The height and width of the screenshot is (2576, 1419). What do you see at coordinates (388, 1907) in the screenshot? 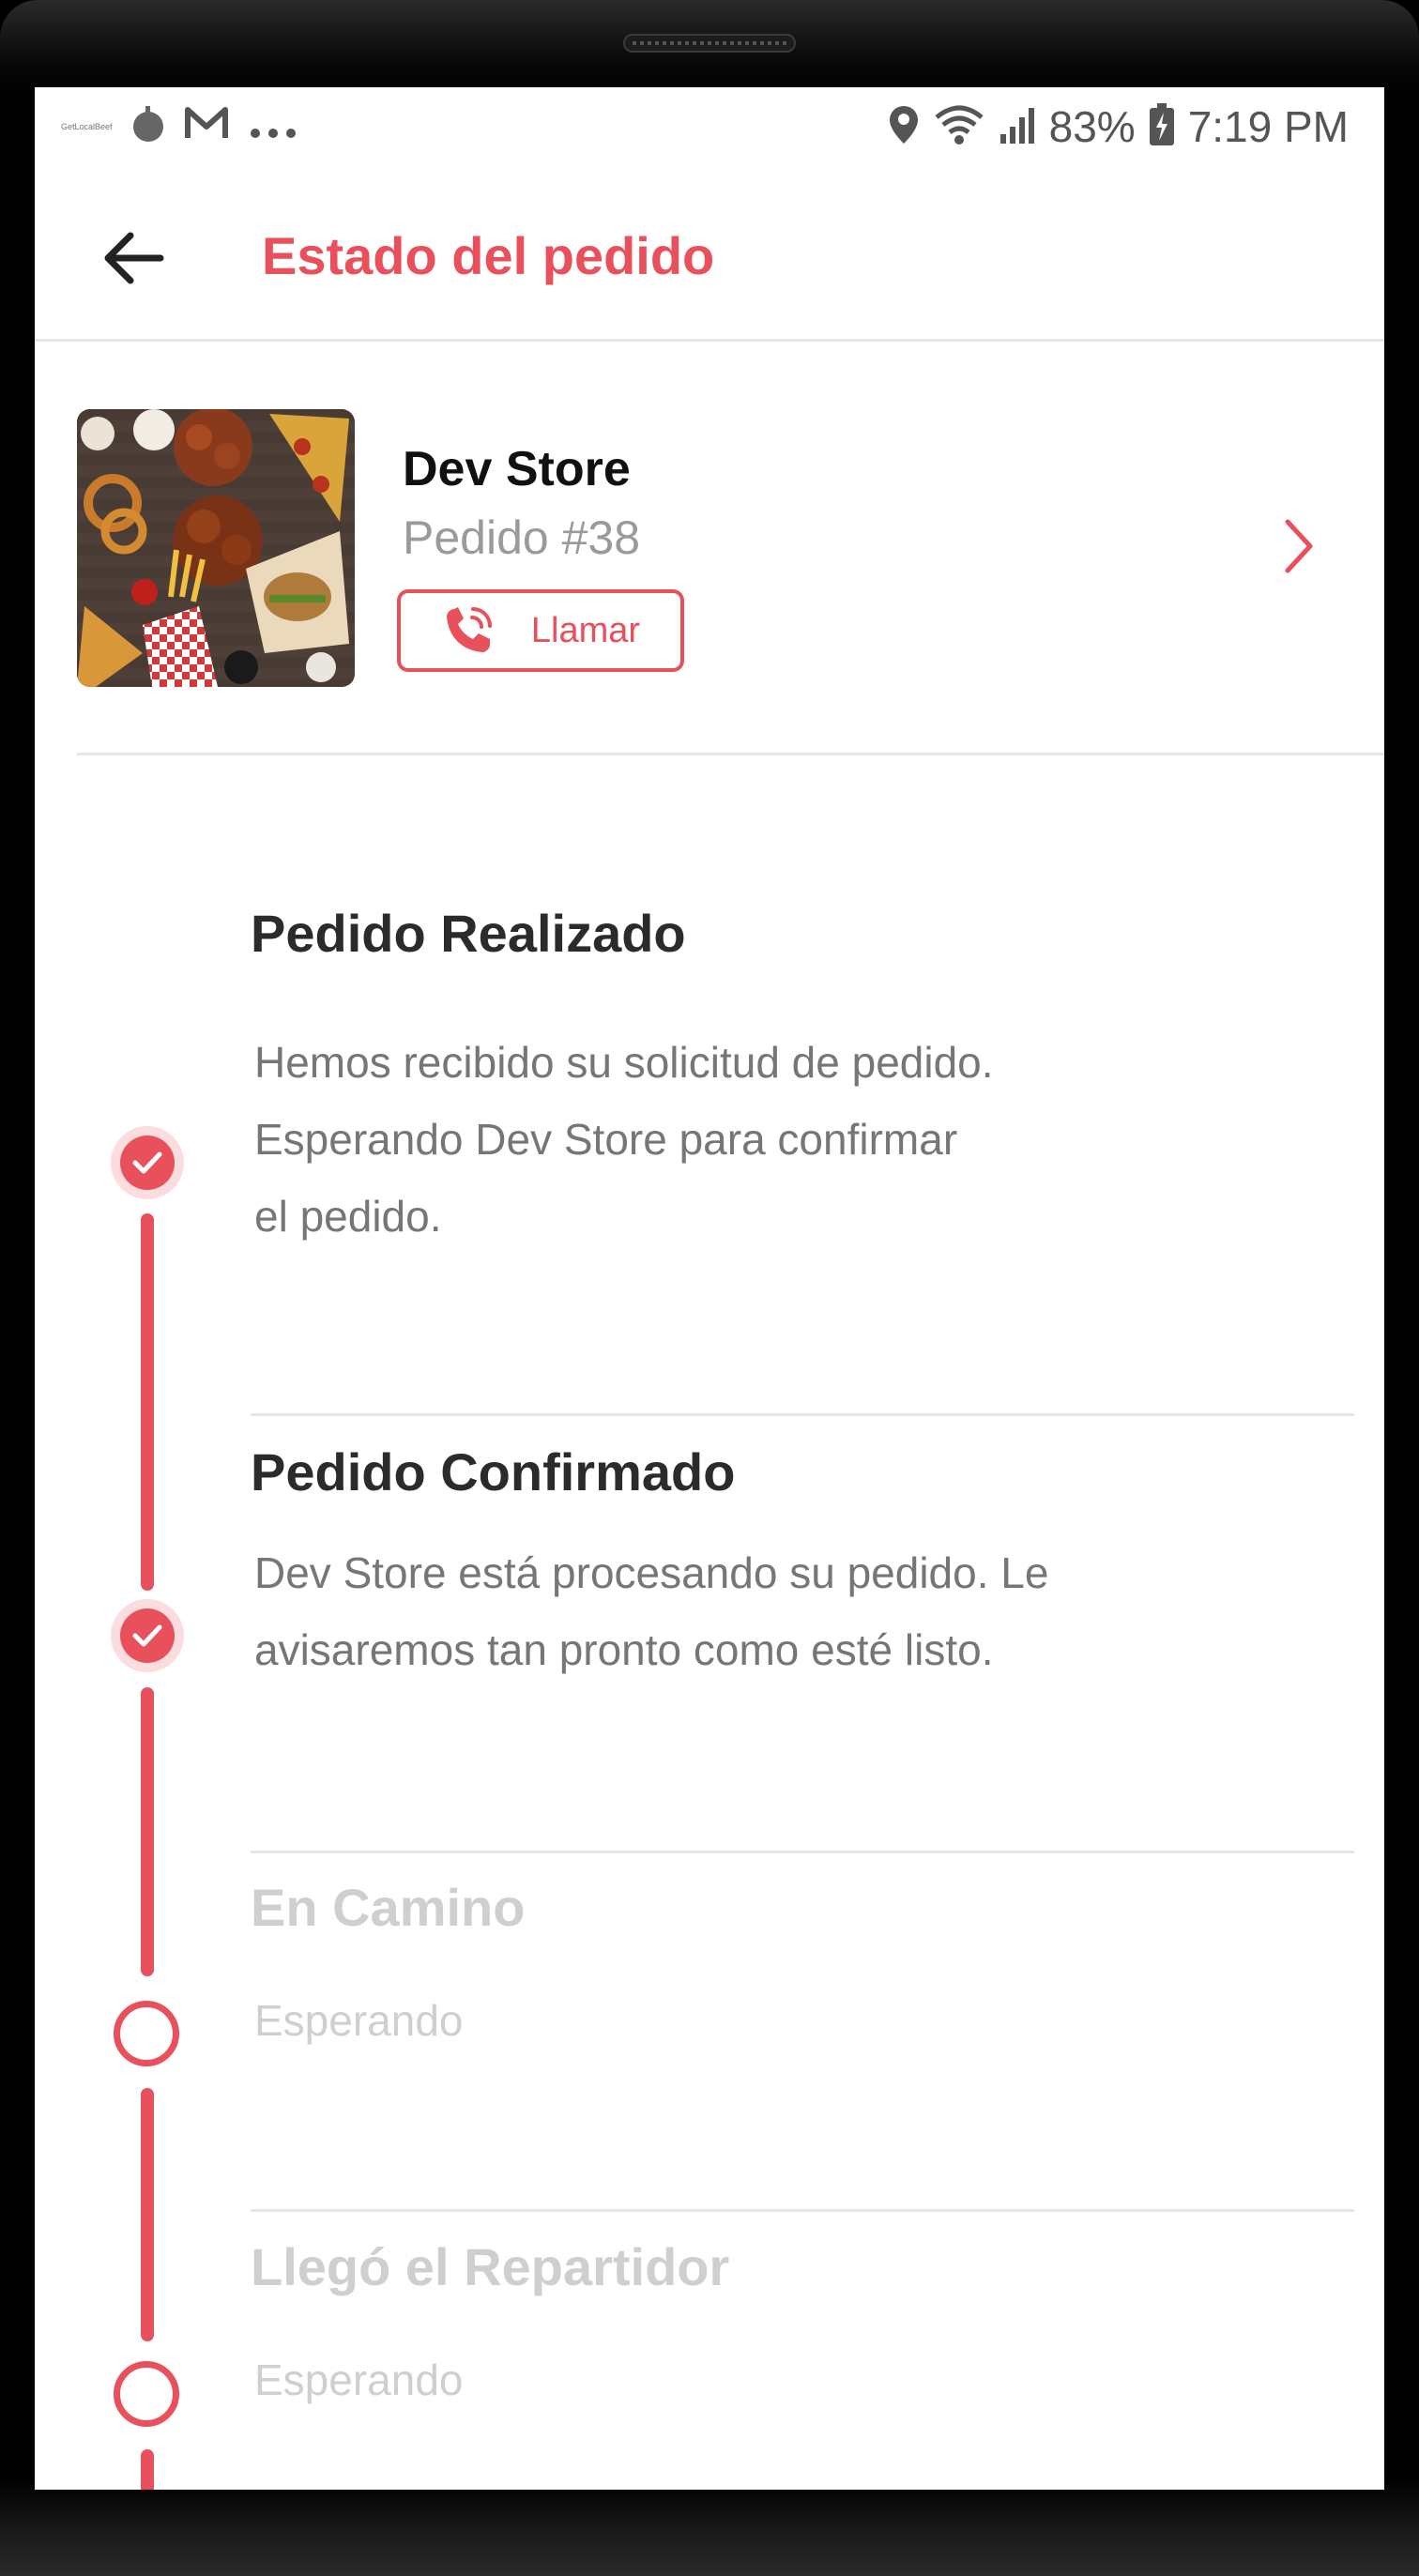
I see `step-title: En Camino` at bounding box center [388, 1907].